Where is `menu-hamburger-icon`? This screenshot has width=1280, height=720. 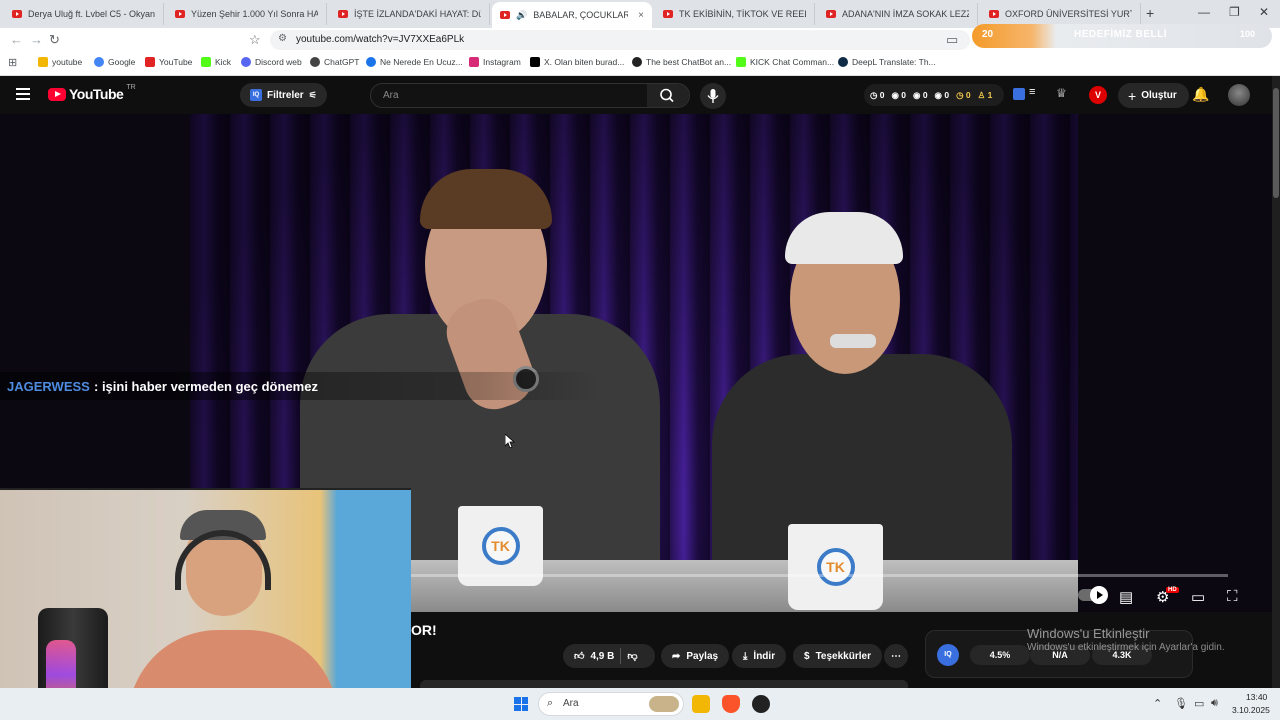 menu-hamburger-icon is located at coordinates (23, 94).